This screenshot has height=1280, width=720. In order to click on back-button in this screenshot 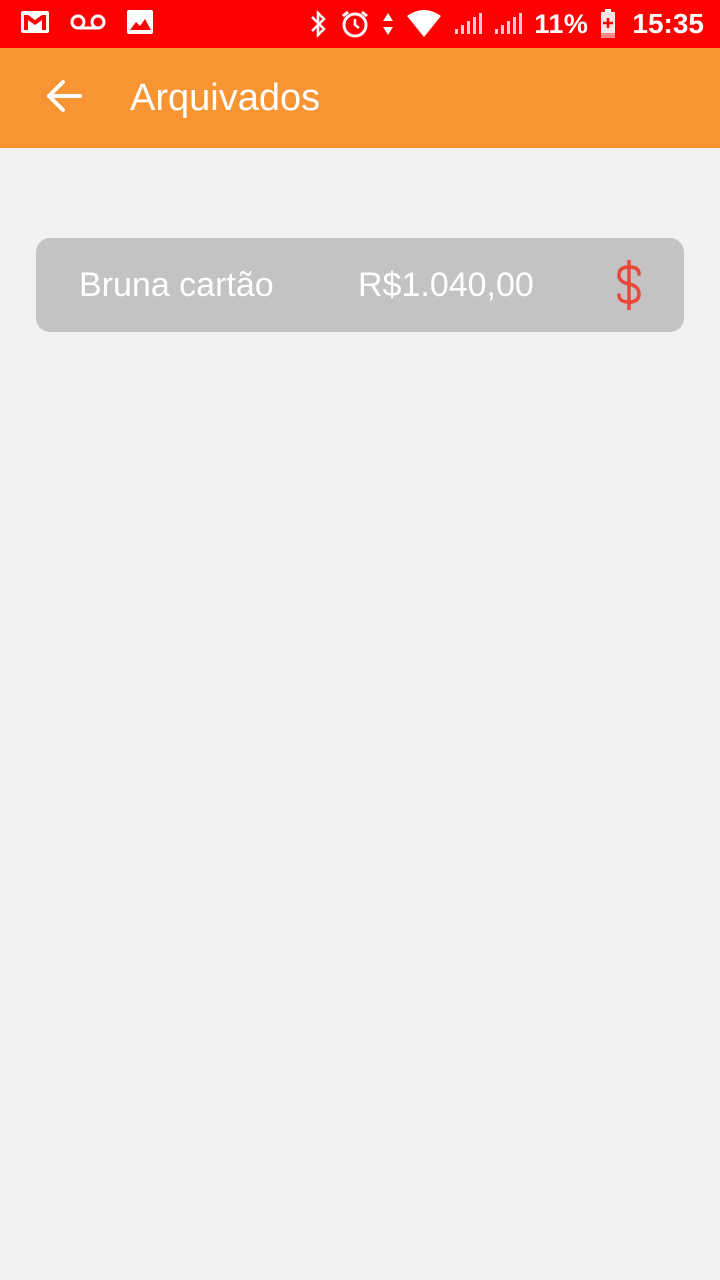, I will do `click(64, 98)`.